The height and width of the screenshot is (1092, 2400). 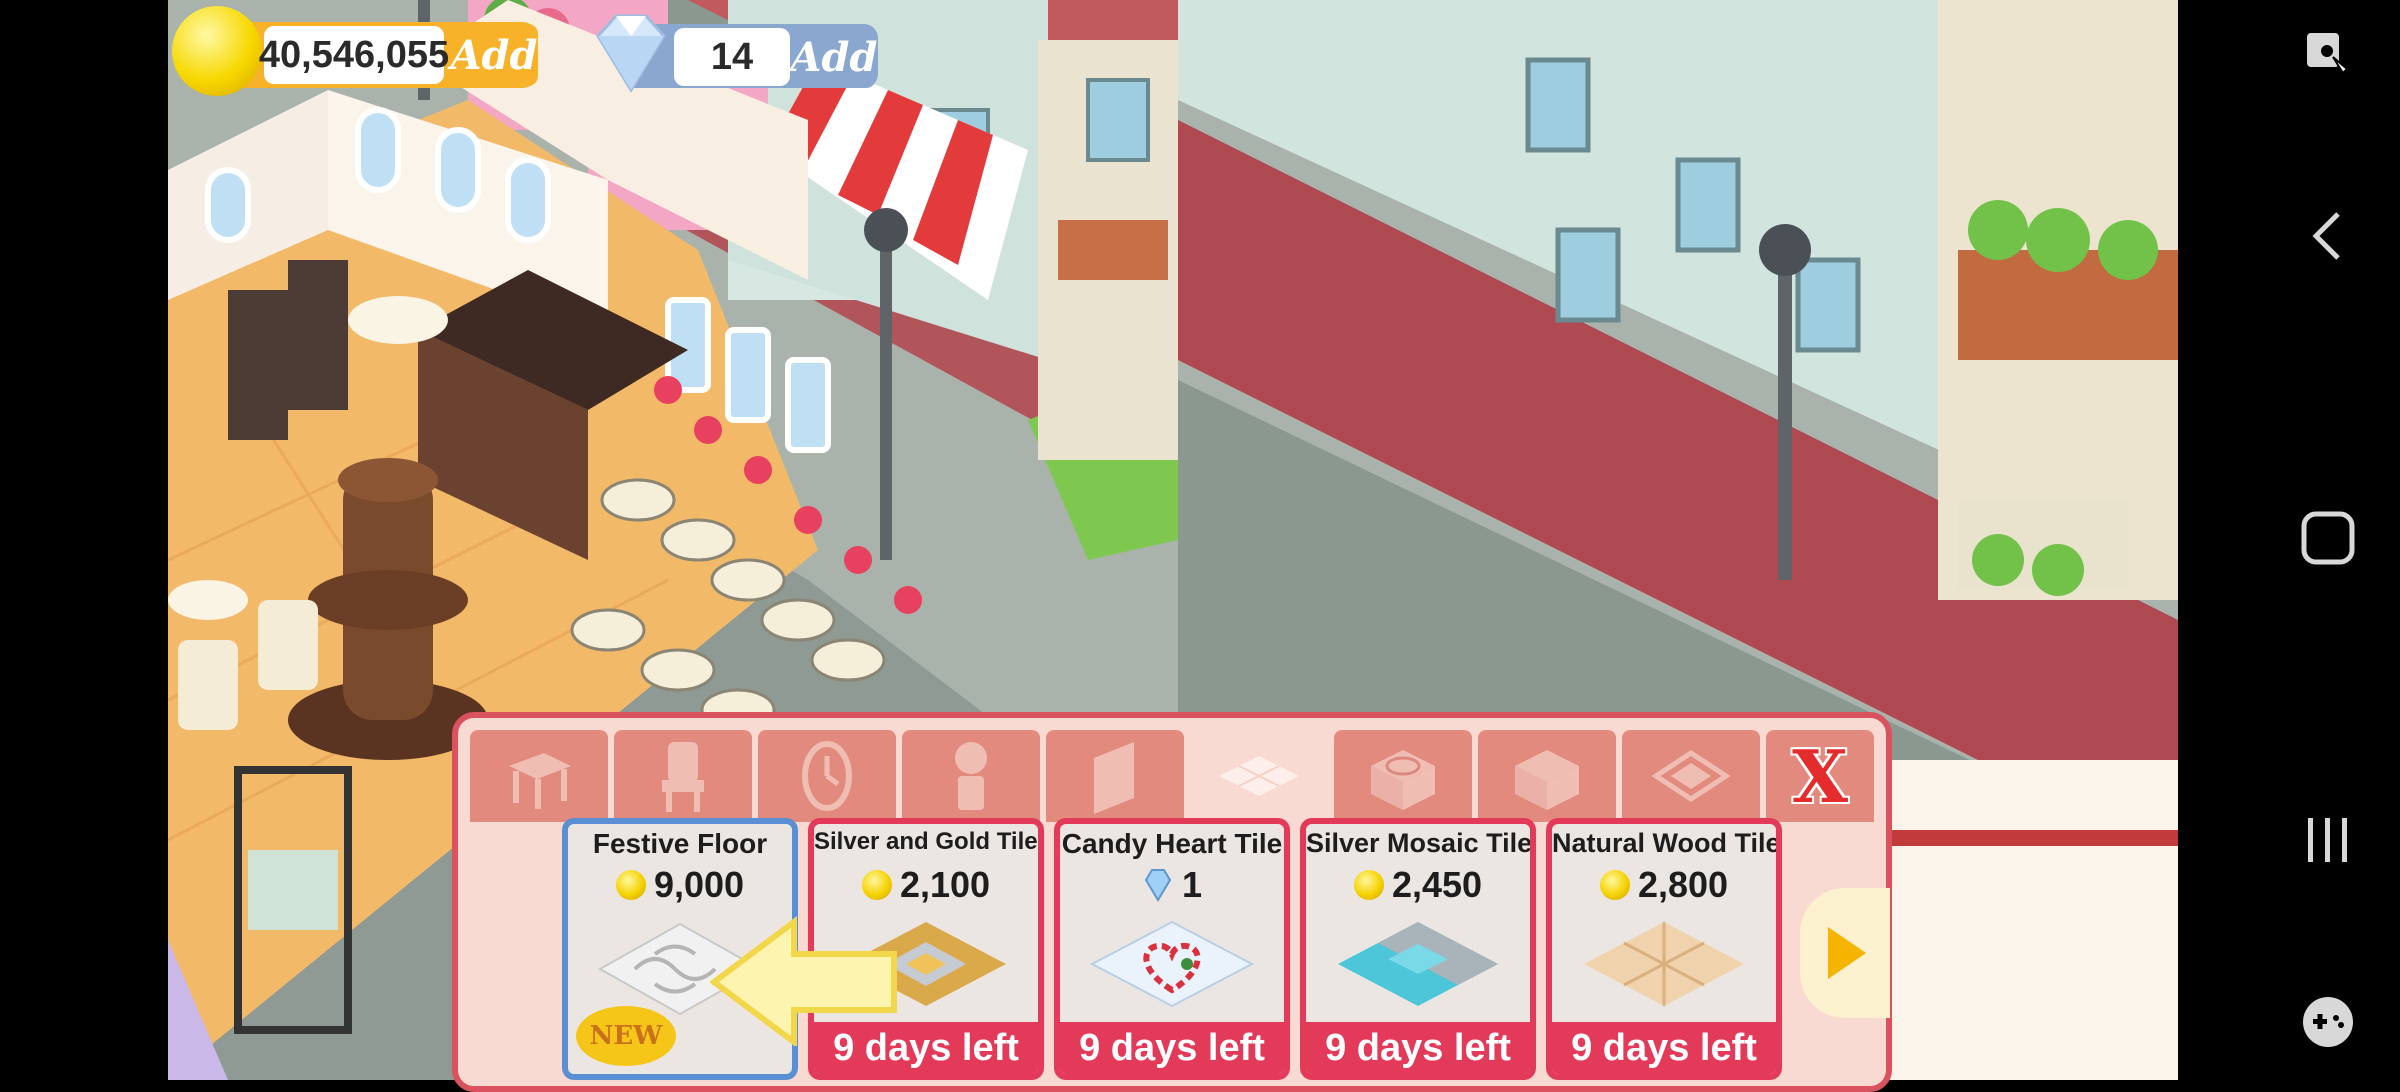 I want to click on item-price: 9,000, so click(x=680, y=885).